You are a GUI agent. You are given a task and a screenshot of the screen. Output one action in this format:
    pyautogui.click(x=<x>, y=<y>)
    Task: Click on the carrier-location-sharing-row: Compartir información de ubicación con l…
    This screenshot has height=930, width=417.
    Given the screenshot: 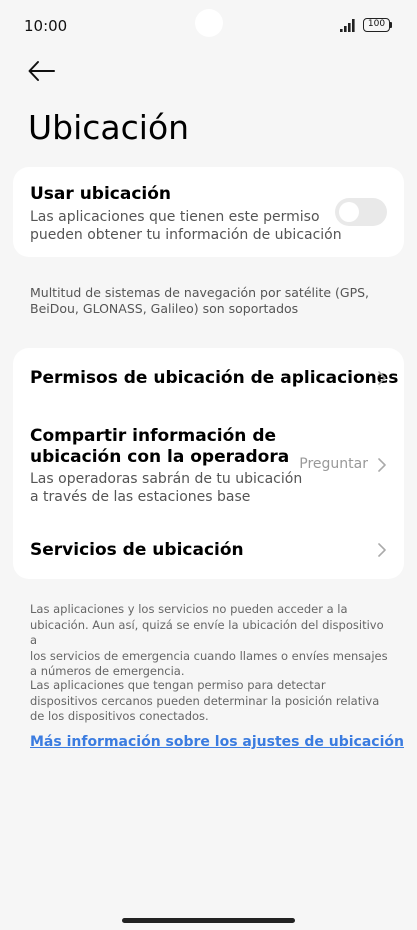 What is the action you would take?
    pyautogui.click(x=208, y=464)
    